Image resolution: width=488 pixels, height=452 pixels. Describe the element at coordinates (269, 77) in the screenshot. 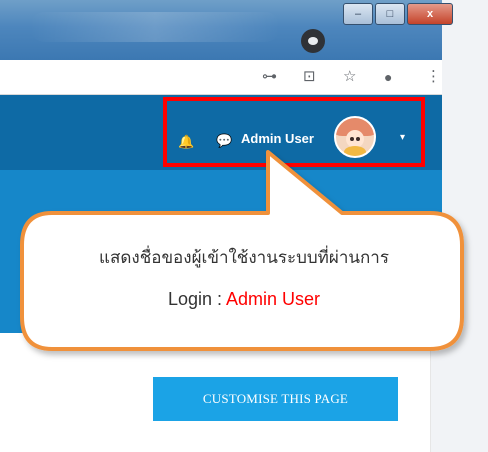

I see `key-icon: ⊶` at that location.